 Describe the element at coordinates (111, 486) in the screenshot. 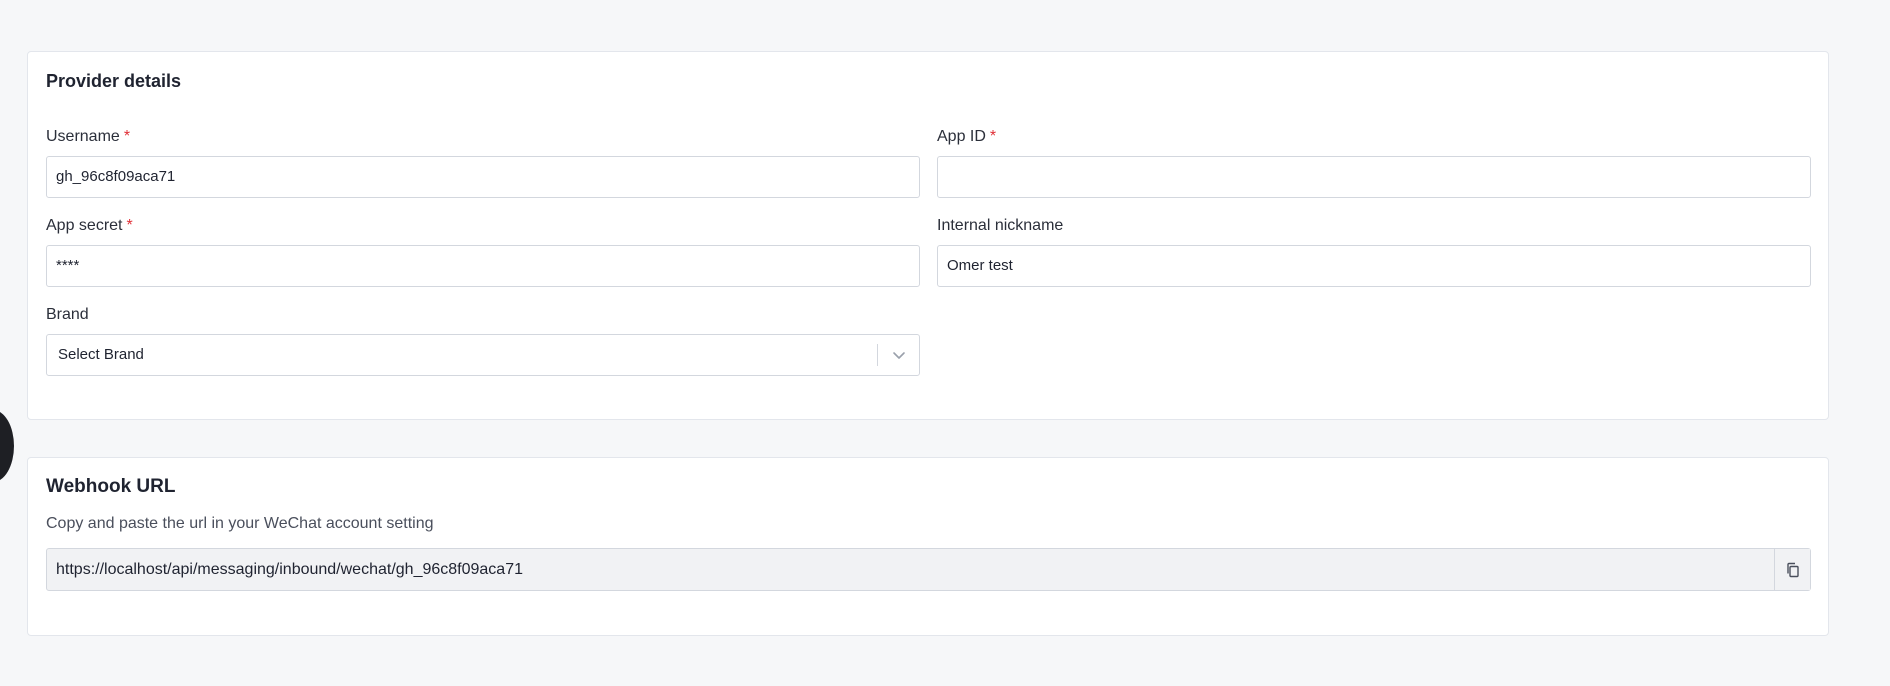

I see `webhook-url-title: Webhook URL` at that location.